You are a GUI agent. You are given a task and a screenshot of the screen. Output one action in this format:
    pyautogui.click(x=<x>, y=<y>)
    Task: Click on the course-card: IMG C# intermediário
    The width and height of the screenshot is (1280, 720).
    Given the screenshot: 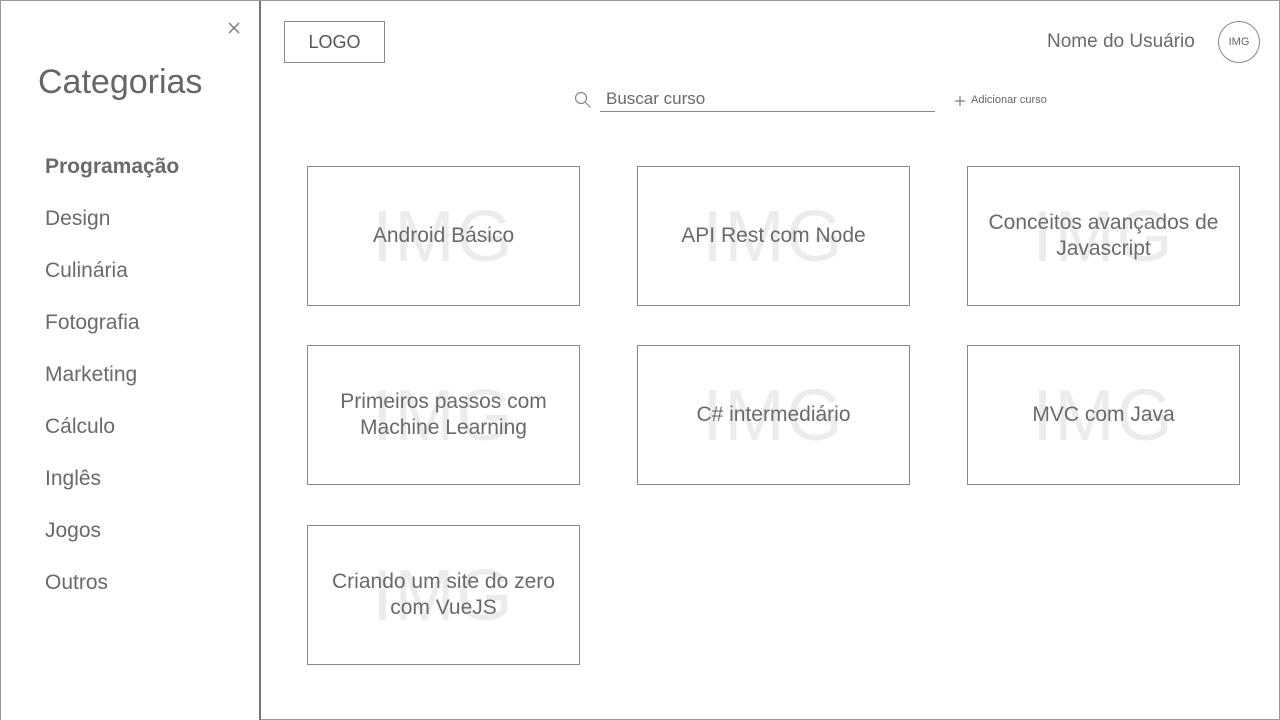 What is the action you would take?
    pyautogui.click(x=773, y=415)
    